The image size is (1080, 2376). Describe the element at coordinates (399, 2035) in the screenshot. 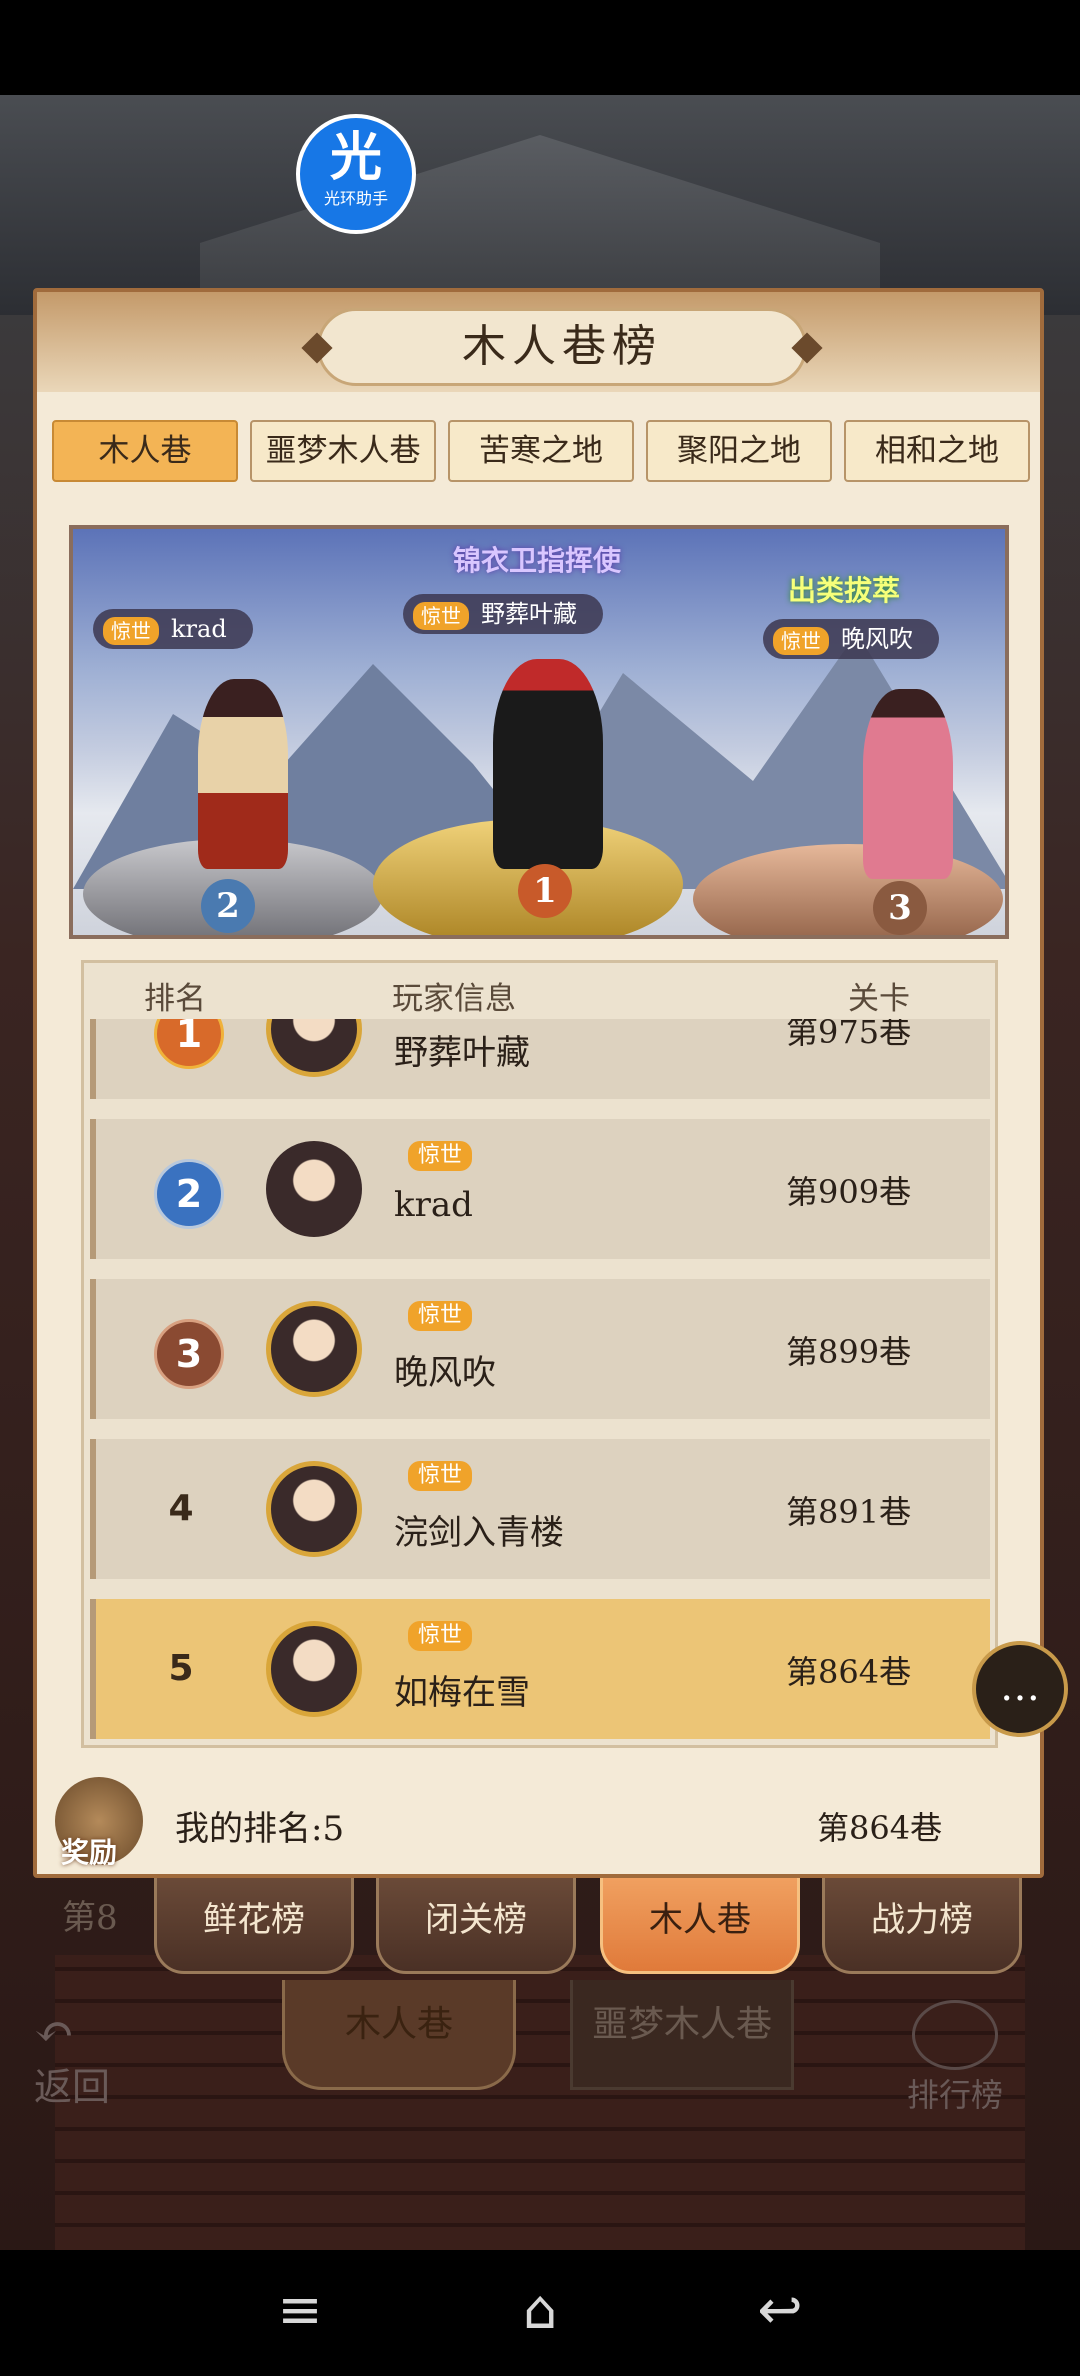

I see `sub-tab-muren: 木人巷` at that location.